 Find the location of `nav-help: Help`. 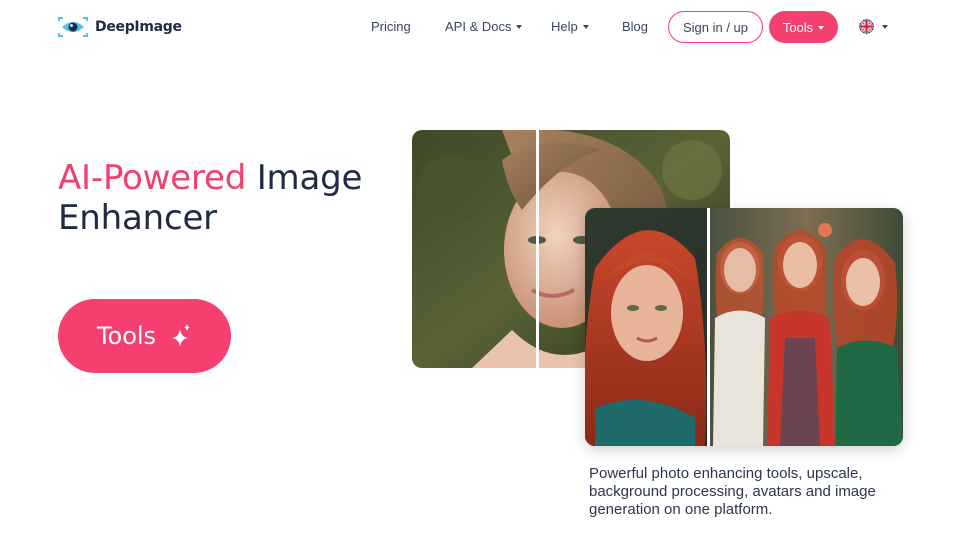

nav-help: Help is located at coordinates (570, 26).